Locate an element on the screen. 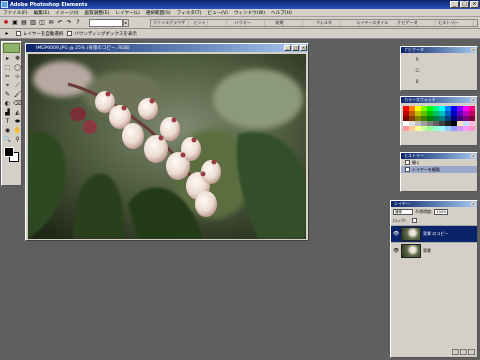  auto-select-layer-checkbox is located at coordinates (18, 33).